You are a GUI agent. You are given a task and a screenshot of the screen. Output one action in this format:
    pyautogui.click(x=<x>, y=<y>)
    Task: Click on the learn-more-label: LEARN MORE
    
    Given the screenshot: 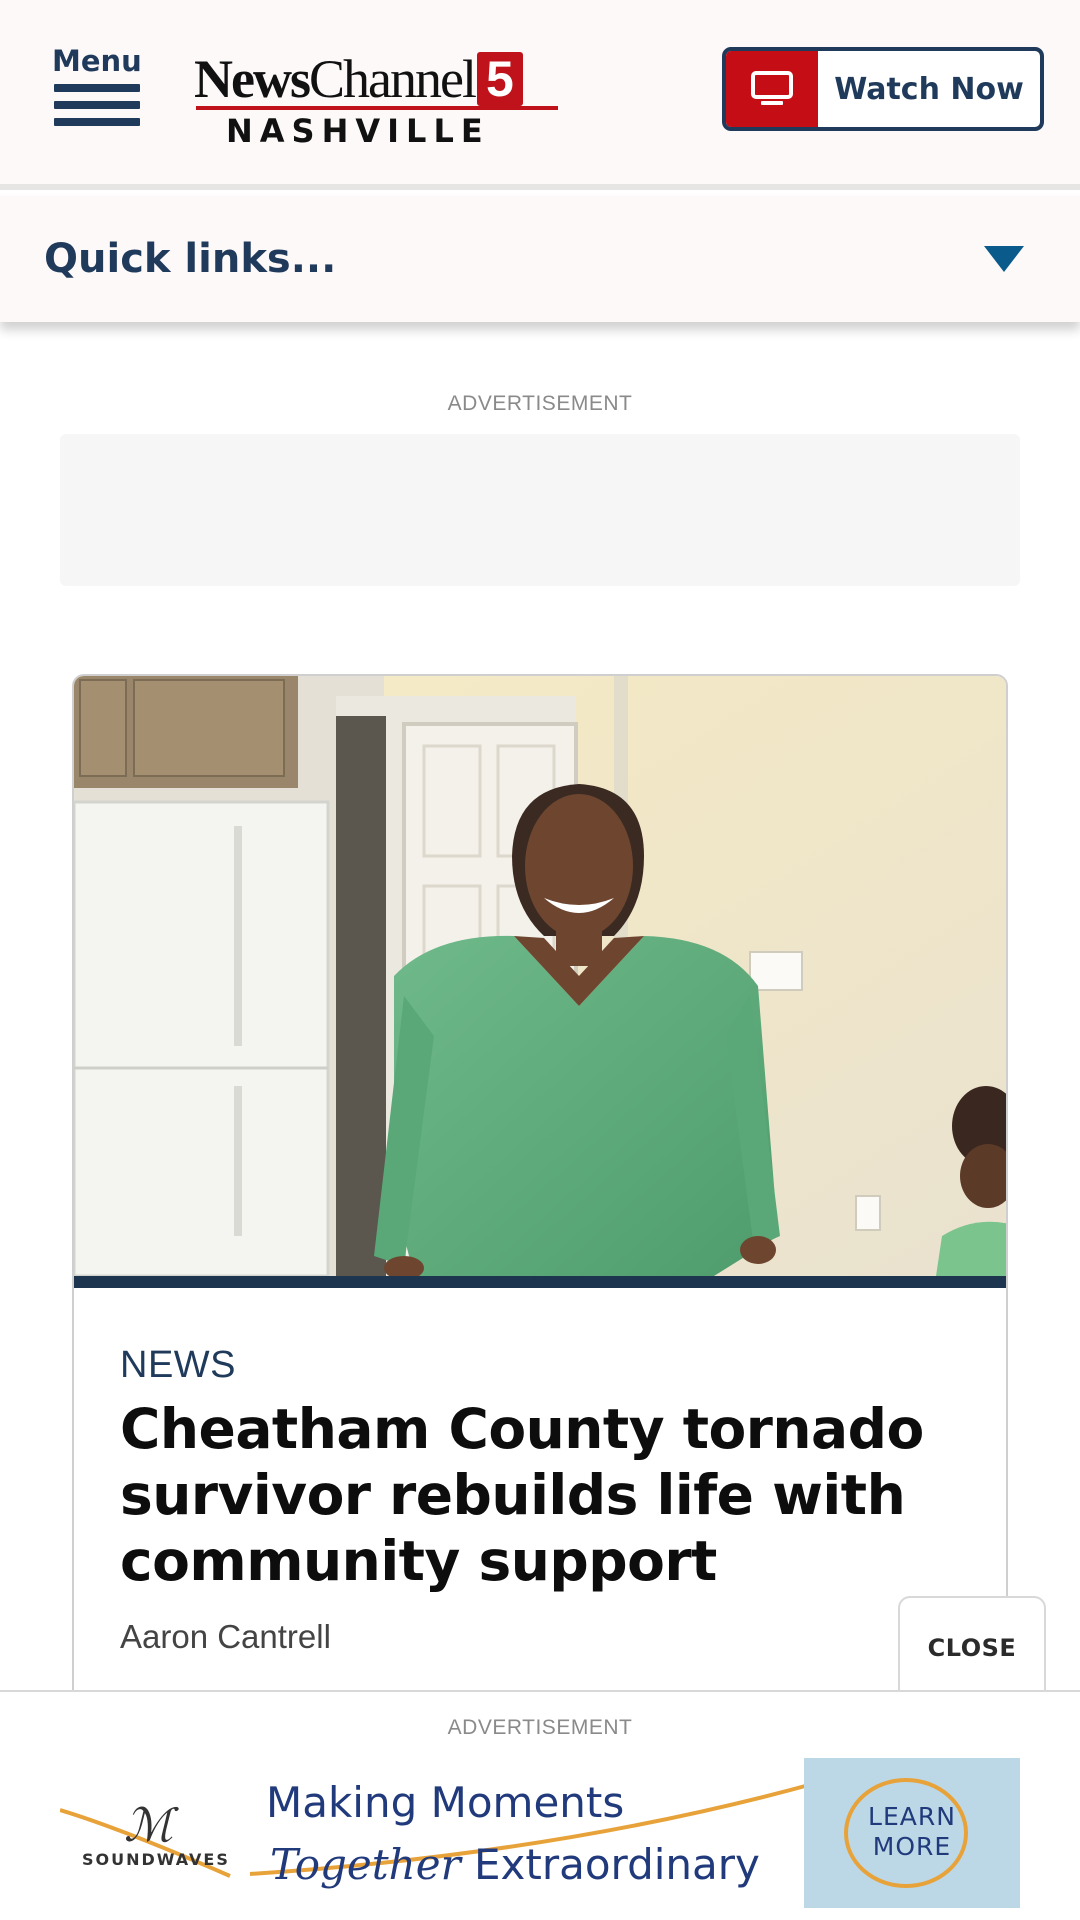 What is the action you would take?
    pyautogui.click(x=912, y=1831)
    